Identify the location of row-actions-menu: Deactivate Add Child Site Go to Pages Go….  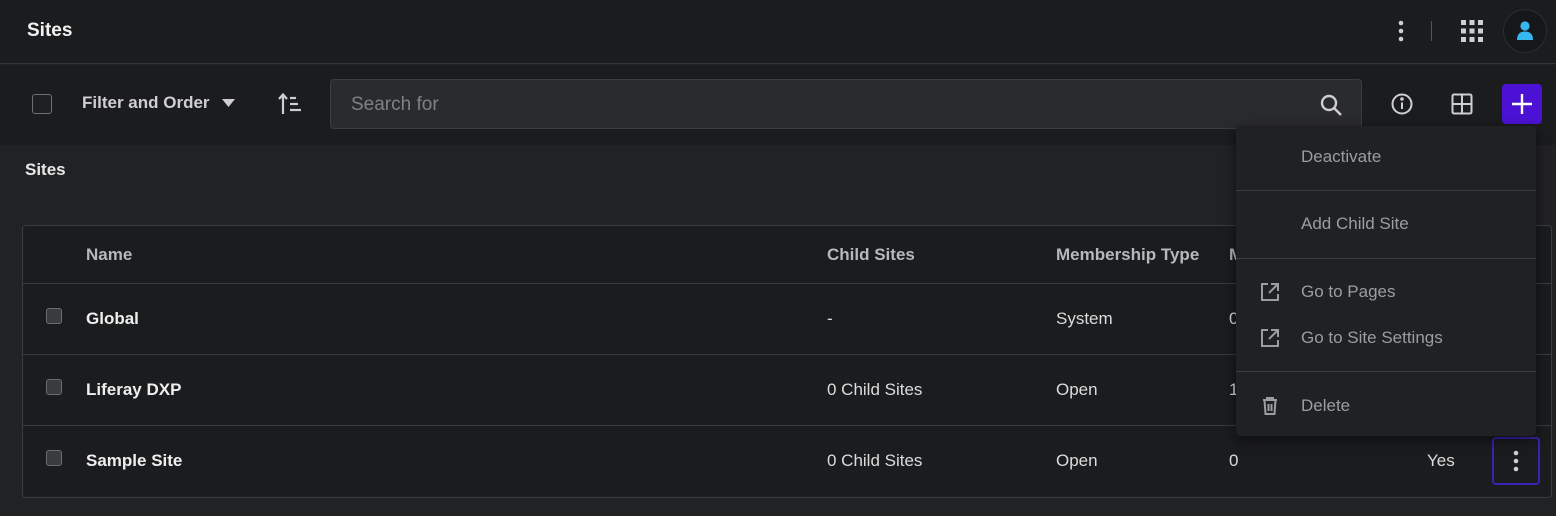
(1386, 281).